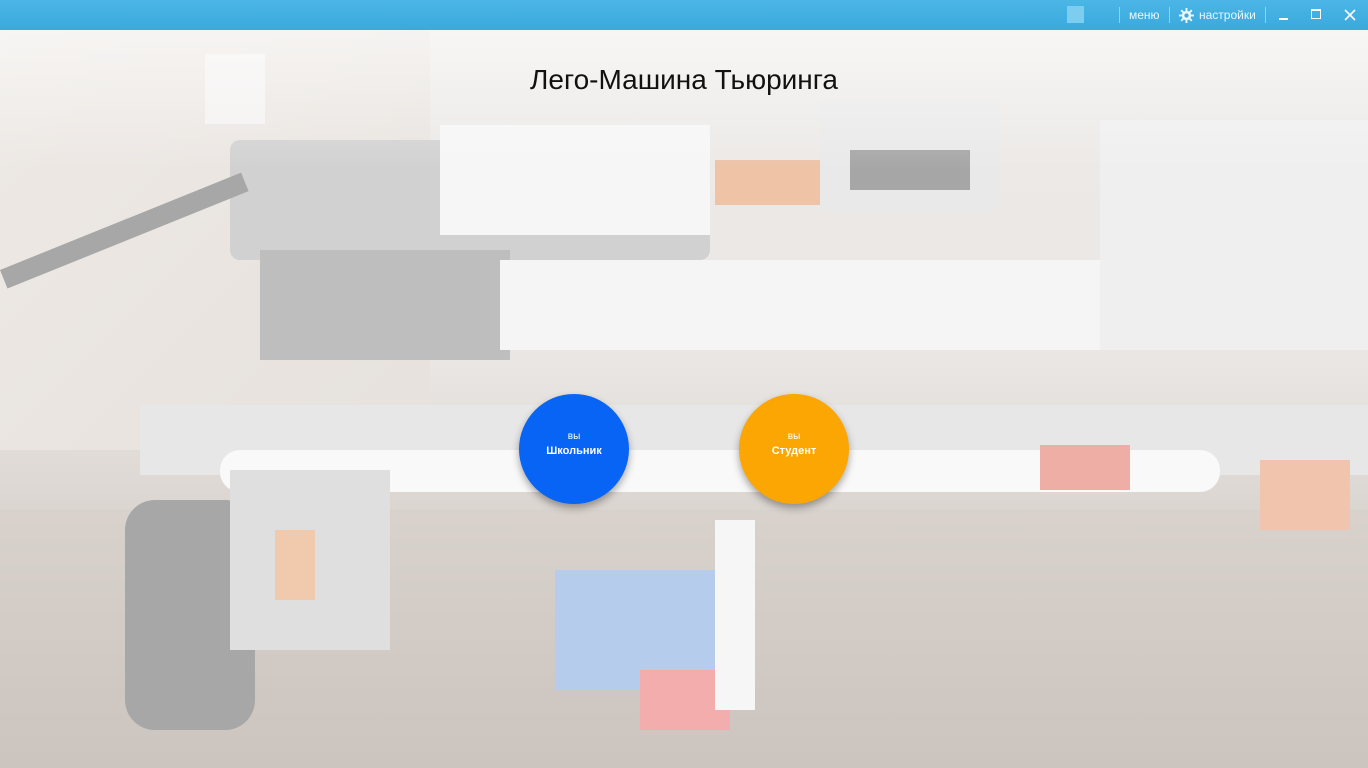 The height and width of the screenshot is (768, 1368). What do you see at coordinates (1316, 15) in the screenshot?
I see `maximize-icon` at bounding box center [1316, 15].